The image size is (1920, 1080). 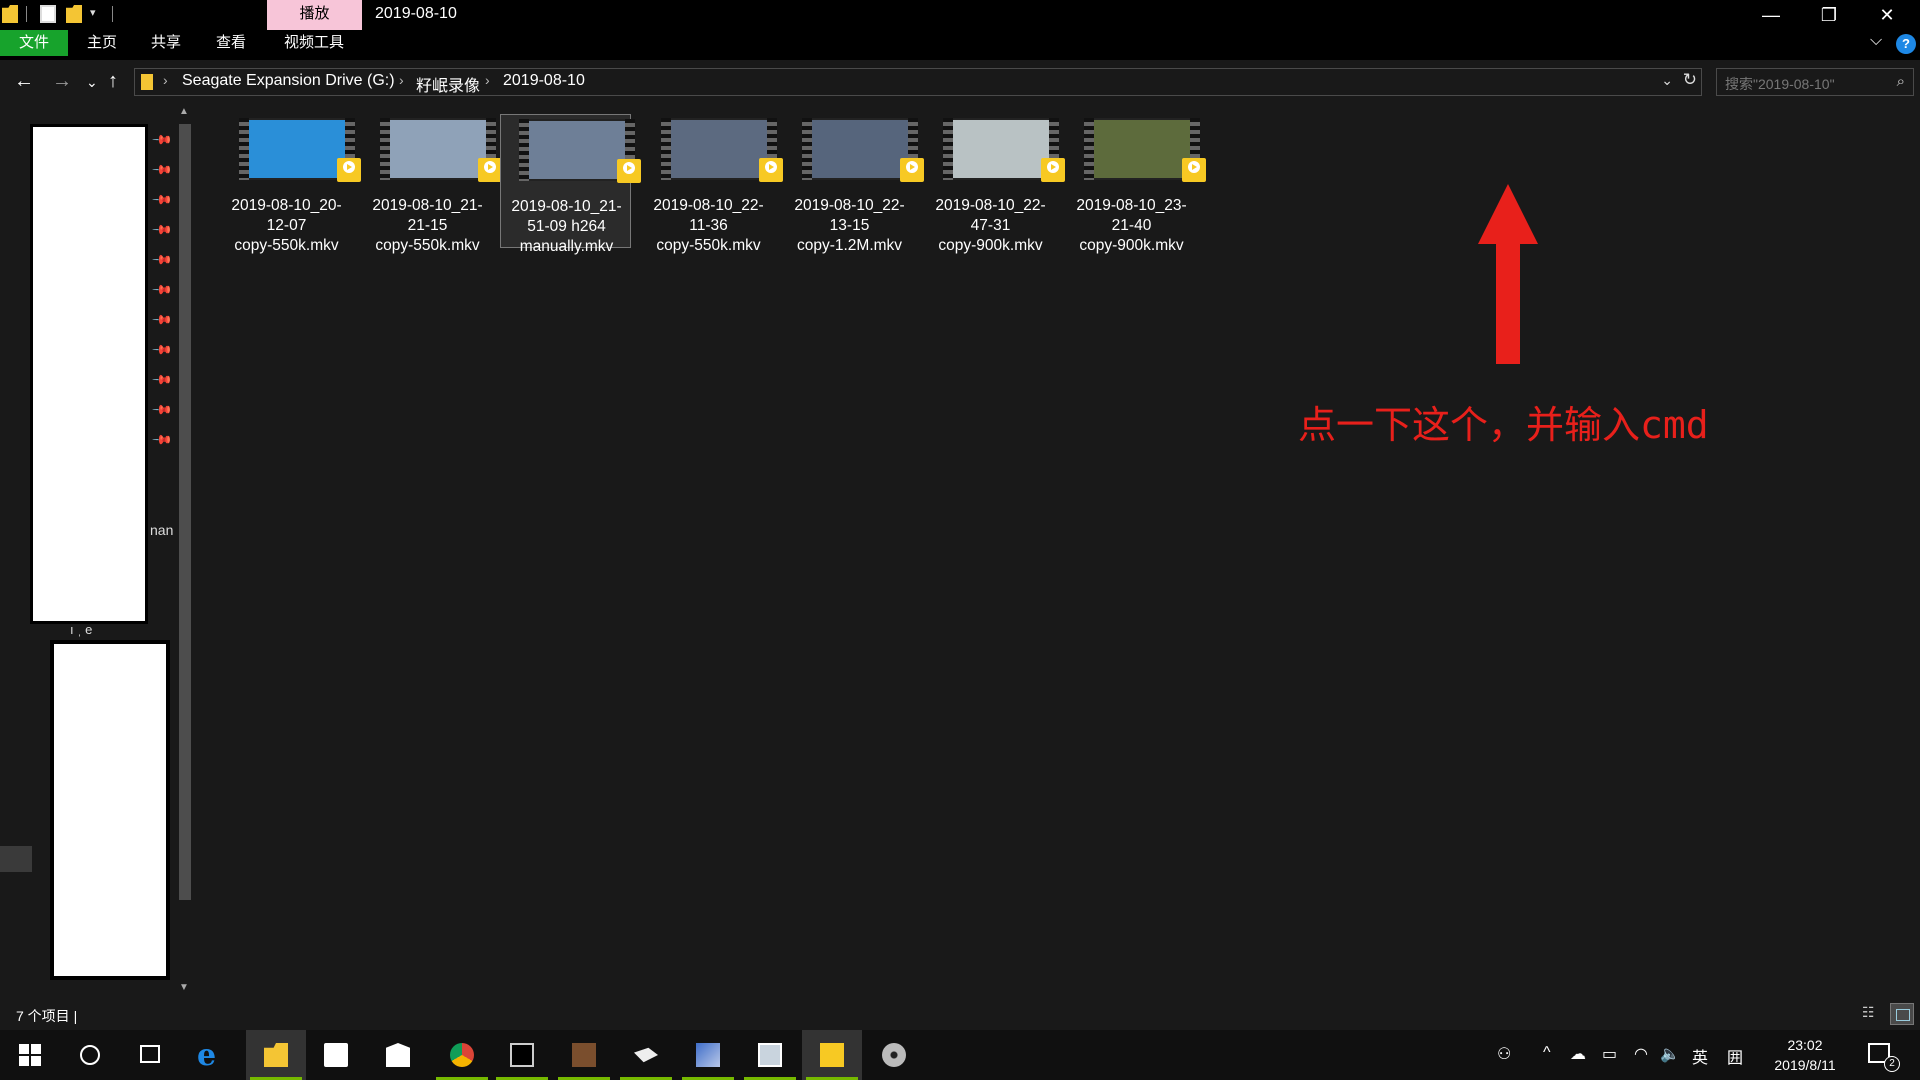 I want to click on nav-scrollbar: ▲ ▼, so click(x=185, y=552).